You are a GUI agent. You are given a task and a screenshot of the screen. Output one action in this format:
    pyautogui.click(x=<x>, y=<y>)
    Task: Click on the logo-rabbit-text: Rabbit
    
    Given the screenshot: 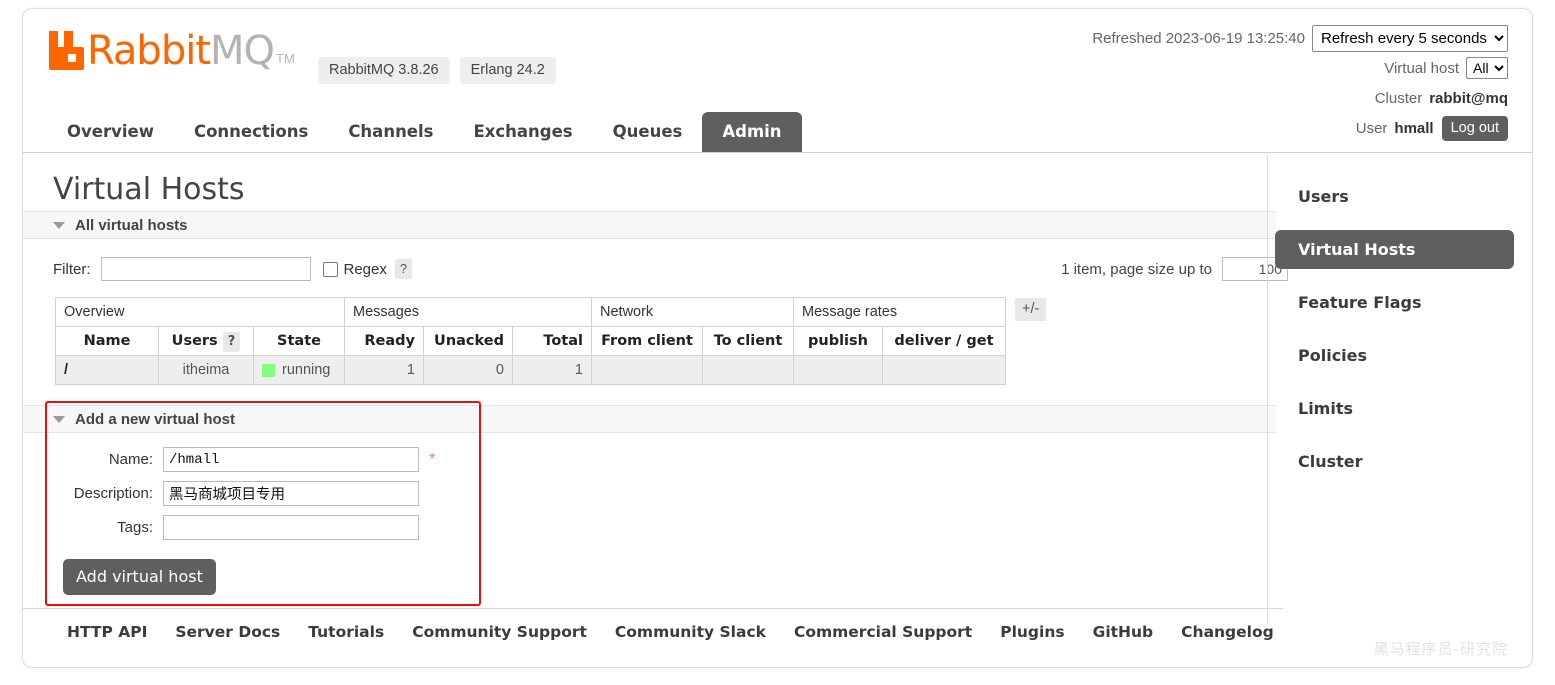 What is the action you would take?
    pyautogui.click(x=149, y=51)
    